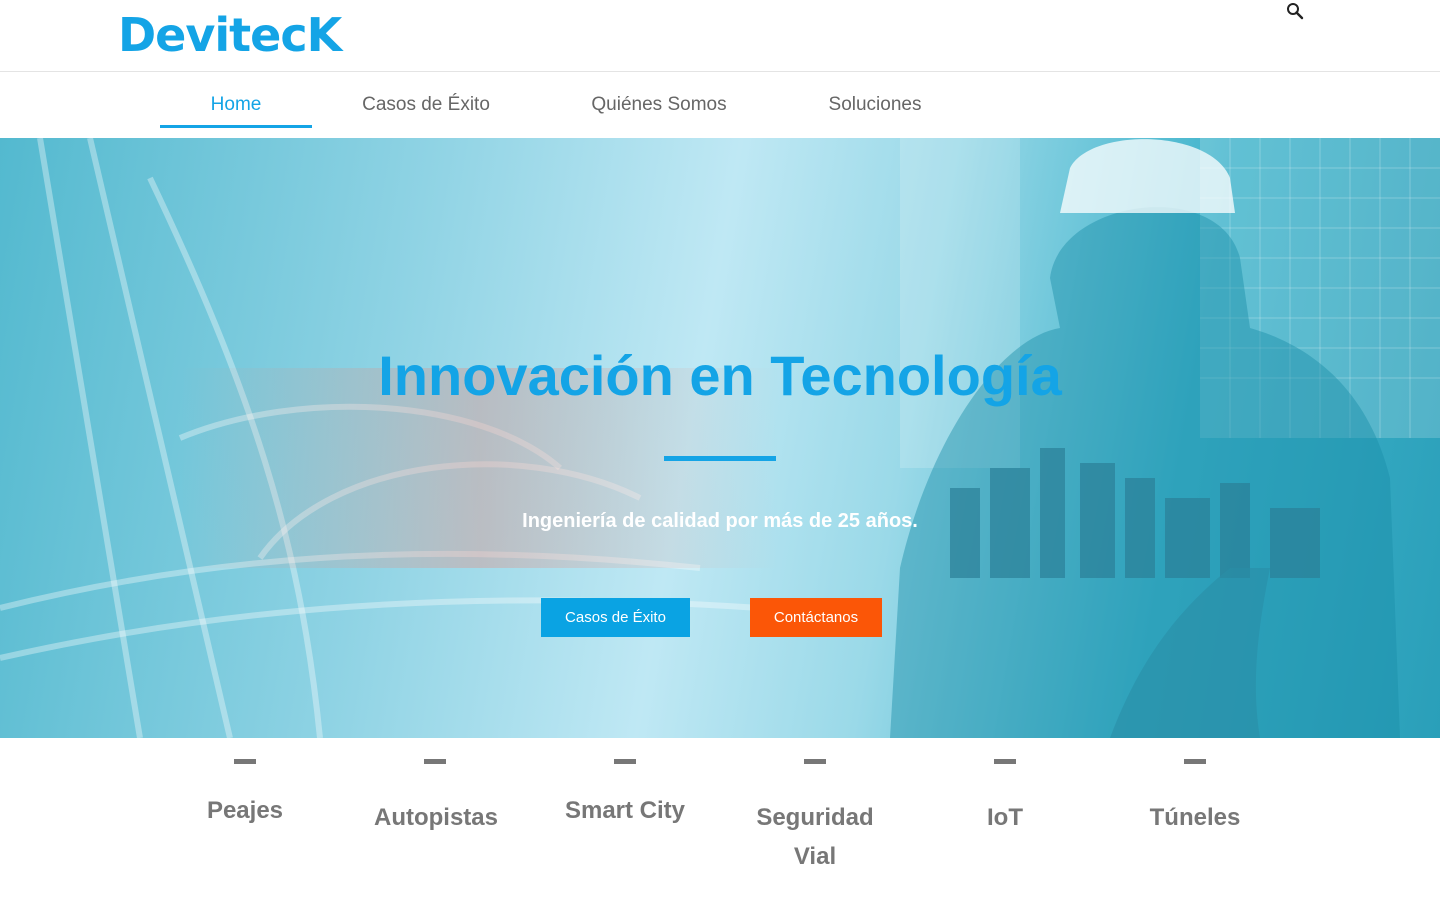 Image resolution: width=1440 pixels, height=900 pixels. What do you see at coordinates (659, 110) in the screenshot?
I see `nav-item-quienes-somos: Quiénes Somos` at bounding box center [659, 110].